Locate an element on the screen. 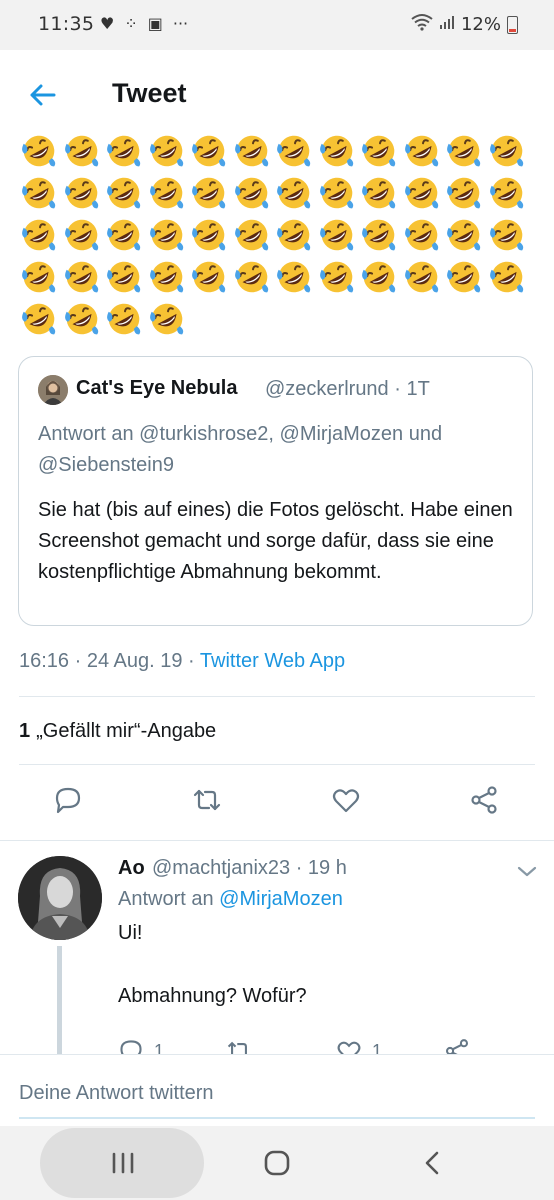  system-nav-bar is located at coordinates (277, 1163).